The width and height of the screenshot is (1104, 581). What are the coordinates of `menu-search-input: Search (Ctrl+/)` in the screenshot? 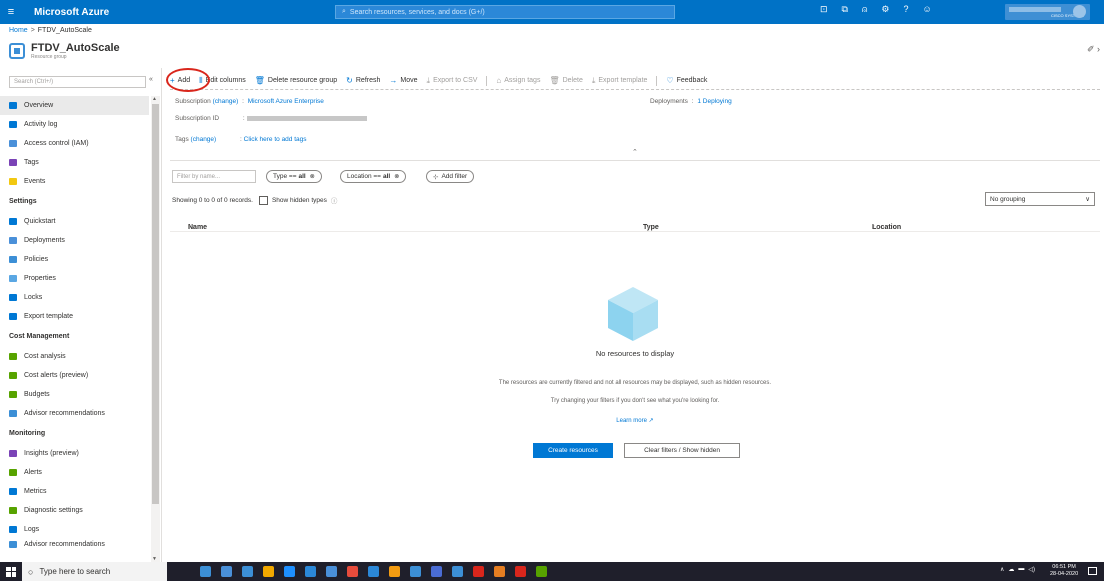 It's located at (77, 82).